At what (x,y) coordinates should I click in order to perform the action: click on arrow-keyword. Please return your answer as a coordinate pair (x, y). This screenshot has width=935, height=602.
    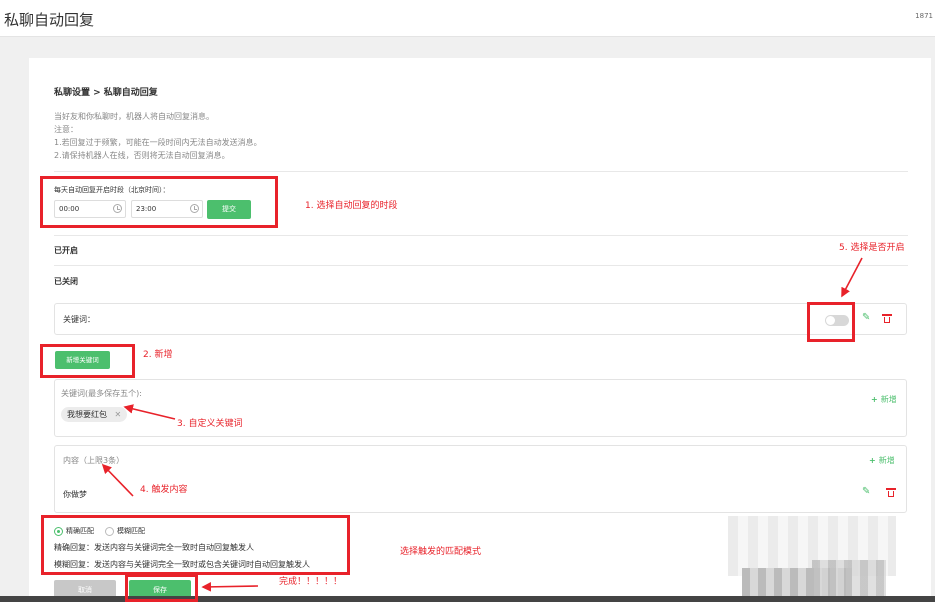
    Looking at the image, I should click on (149, 412).